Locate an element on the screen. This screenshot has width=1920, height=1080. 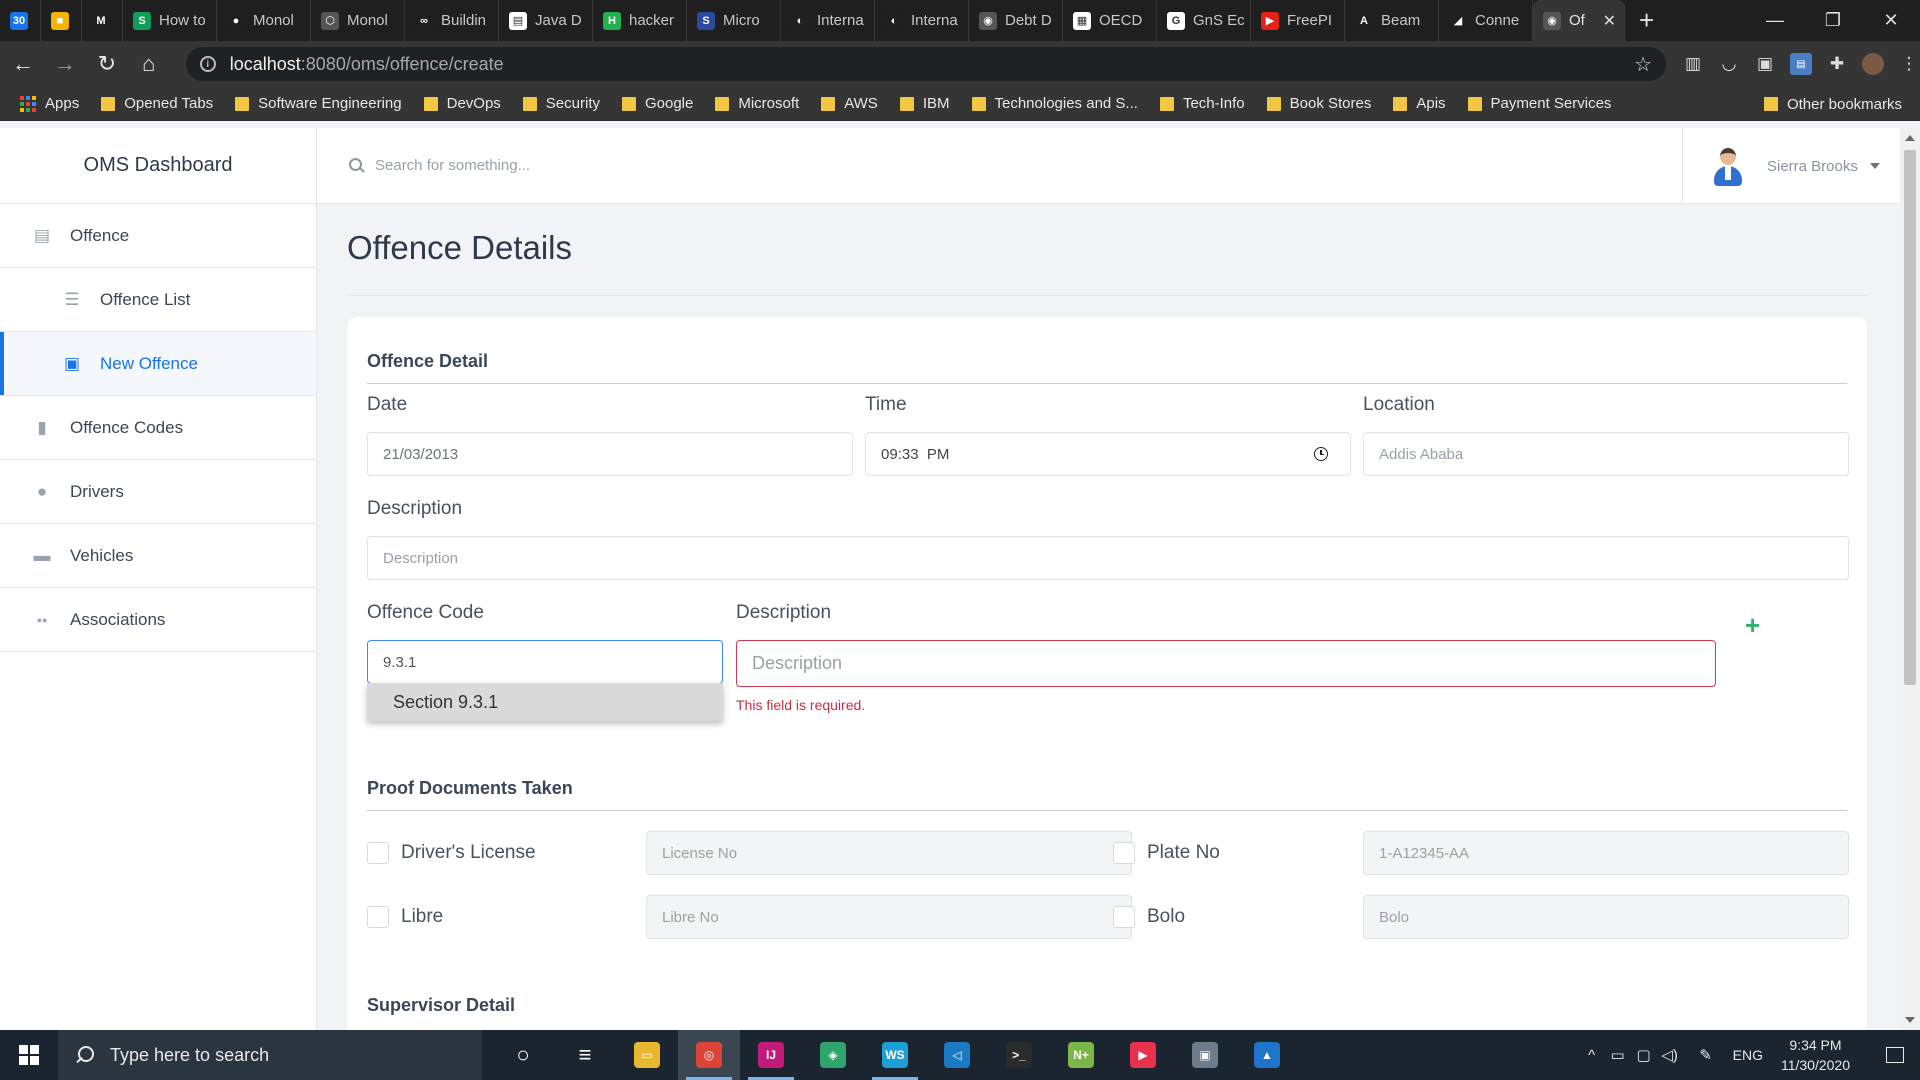
browser-tab: A Beam is located at coordinates (1392, 20).